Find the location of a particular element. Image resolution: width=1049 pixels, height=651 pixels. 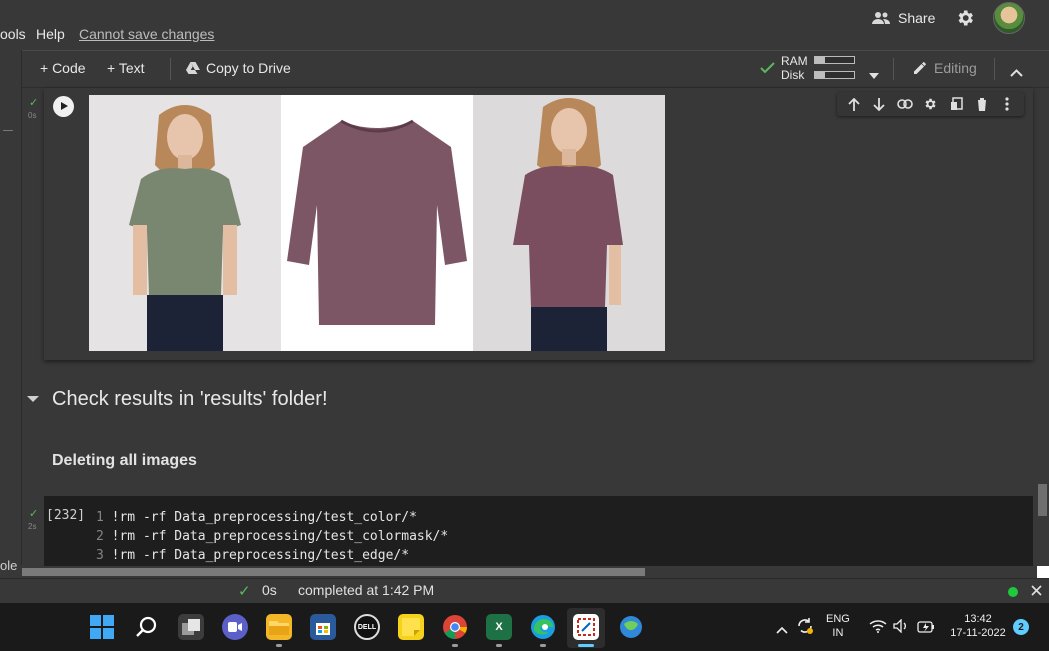

code-cell-success-check-icon: ✓ is located at coordinates (34, 514).